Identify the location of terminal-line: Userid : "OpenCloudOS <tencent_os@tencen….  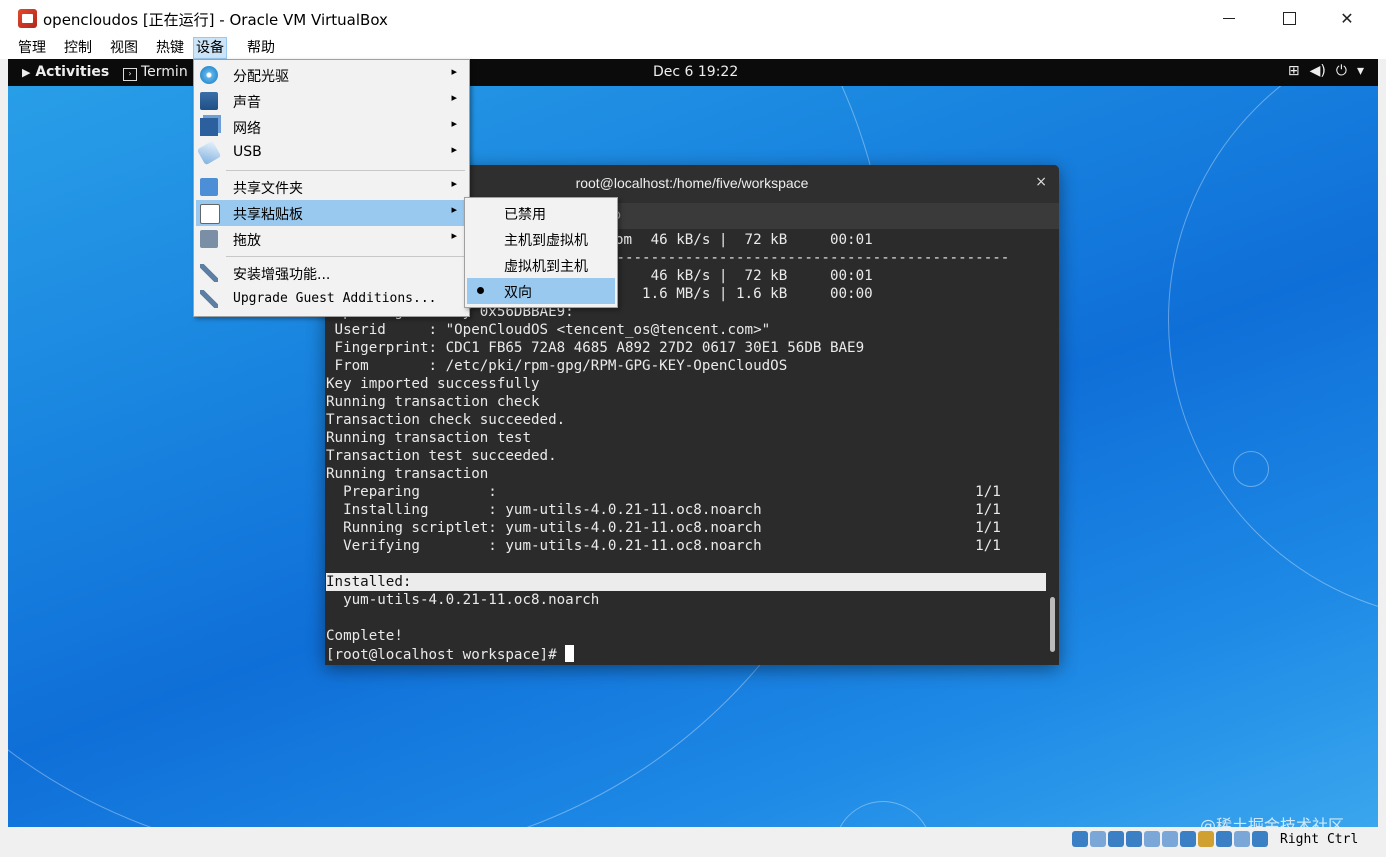
(548, 330).